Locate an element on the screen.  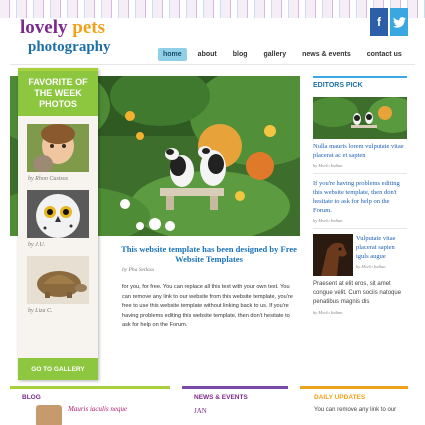
favorite-photo-3-credit: by Liza C. is located at coordinates (40, 311).